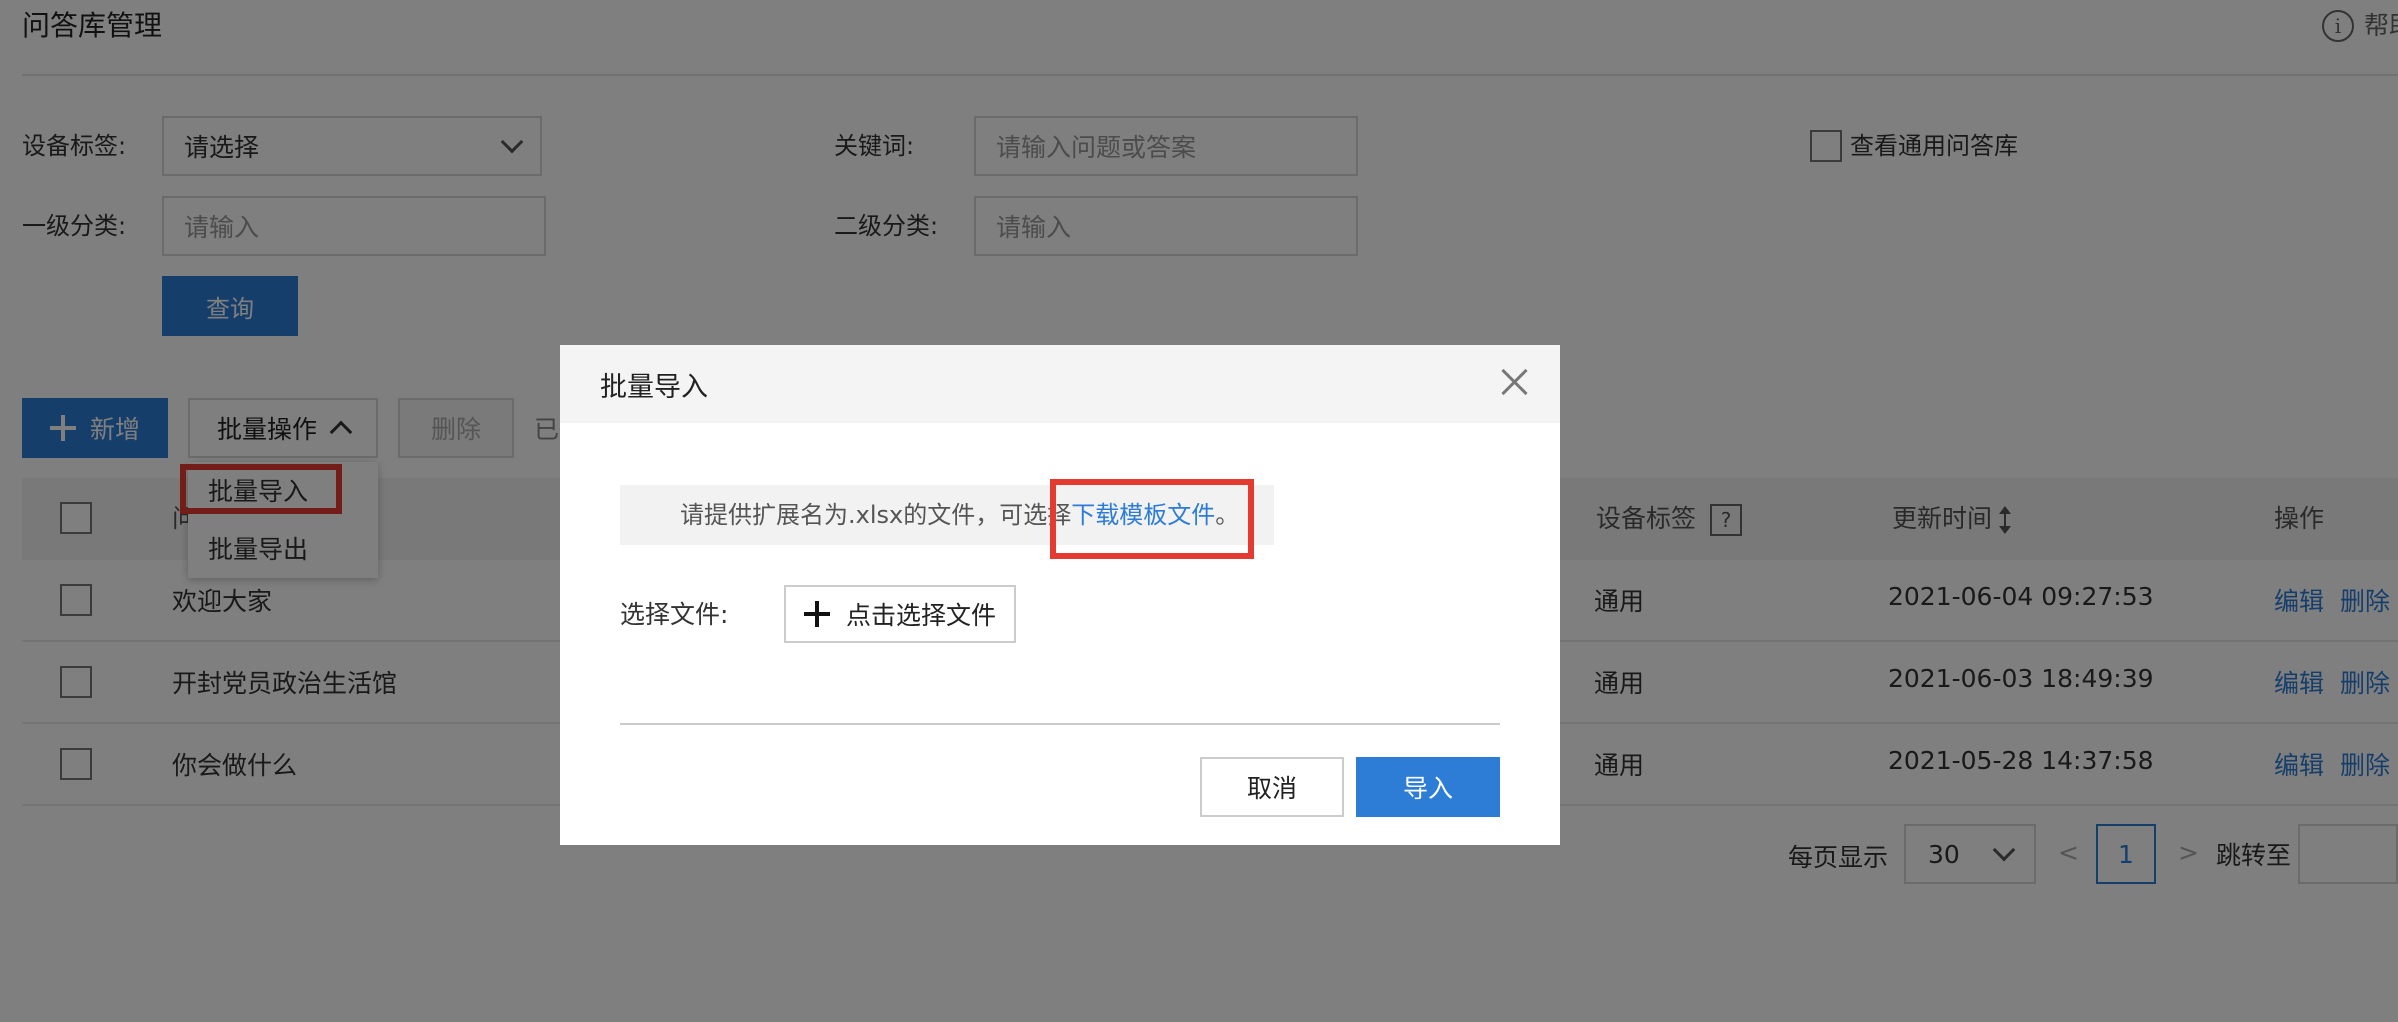  Describe the element at coordinates (920, 615) in the screenshot. I see `choose-file-button-label: 点击选择文件` at that location.